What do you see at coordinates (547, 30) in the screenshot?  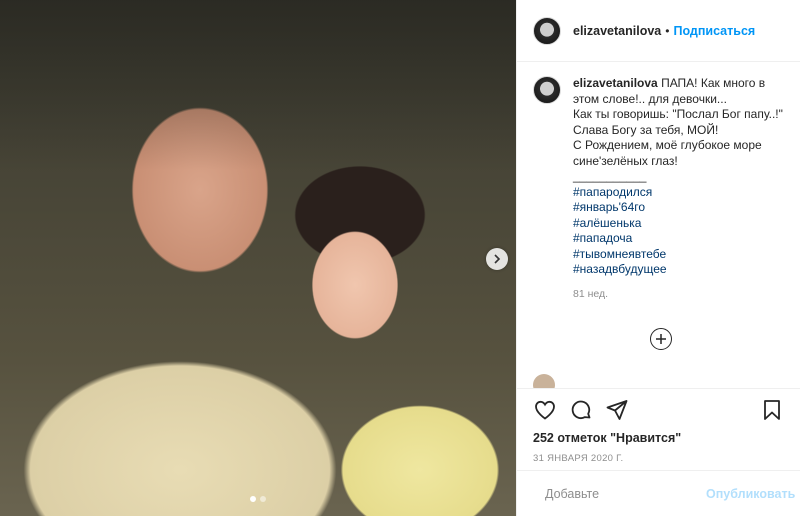 I see `avatar` at bounding box center [547, 30].